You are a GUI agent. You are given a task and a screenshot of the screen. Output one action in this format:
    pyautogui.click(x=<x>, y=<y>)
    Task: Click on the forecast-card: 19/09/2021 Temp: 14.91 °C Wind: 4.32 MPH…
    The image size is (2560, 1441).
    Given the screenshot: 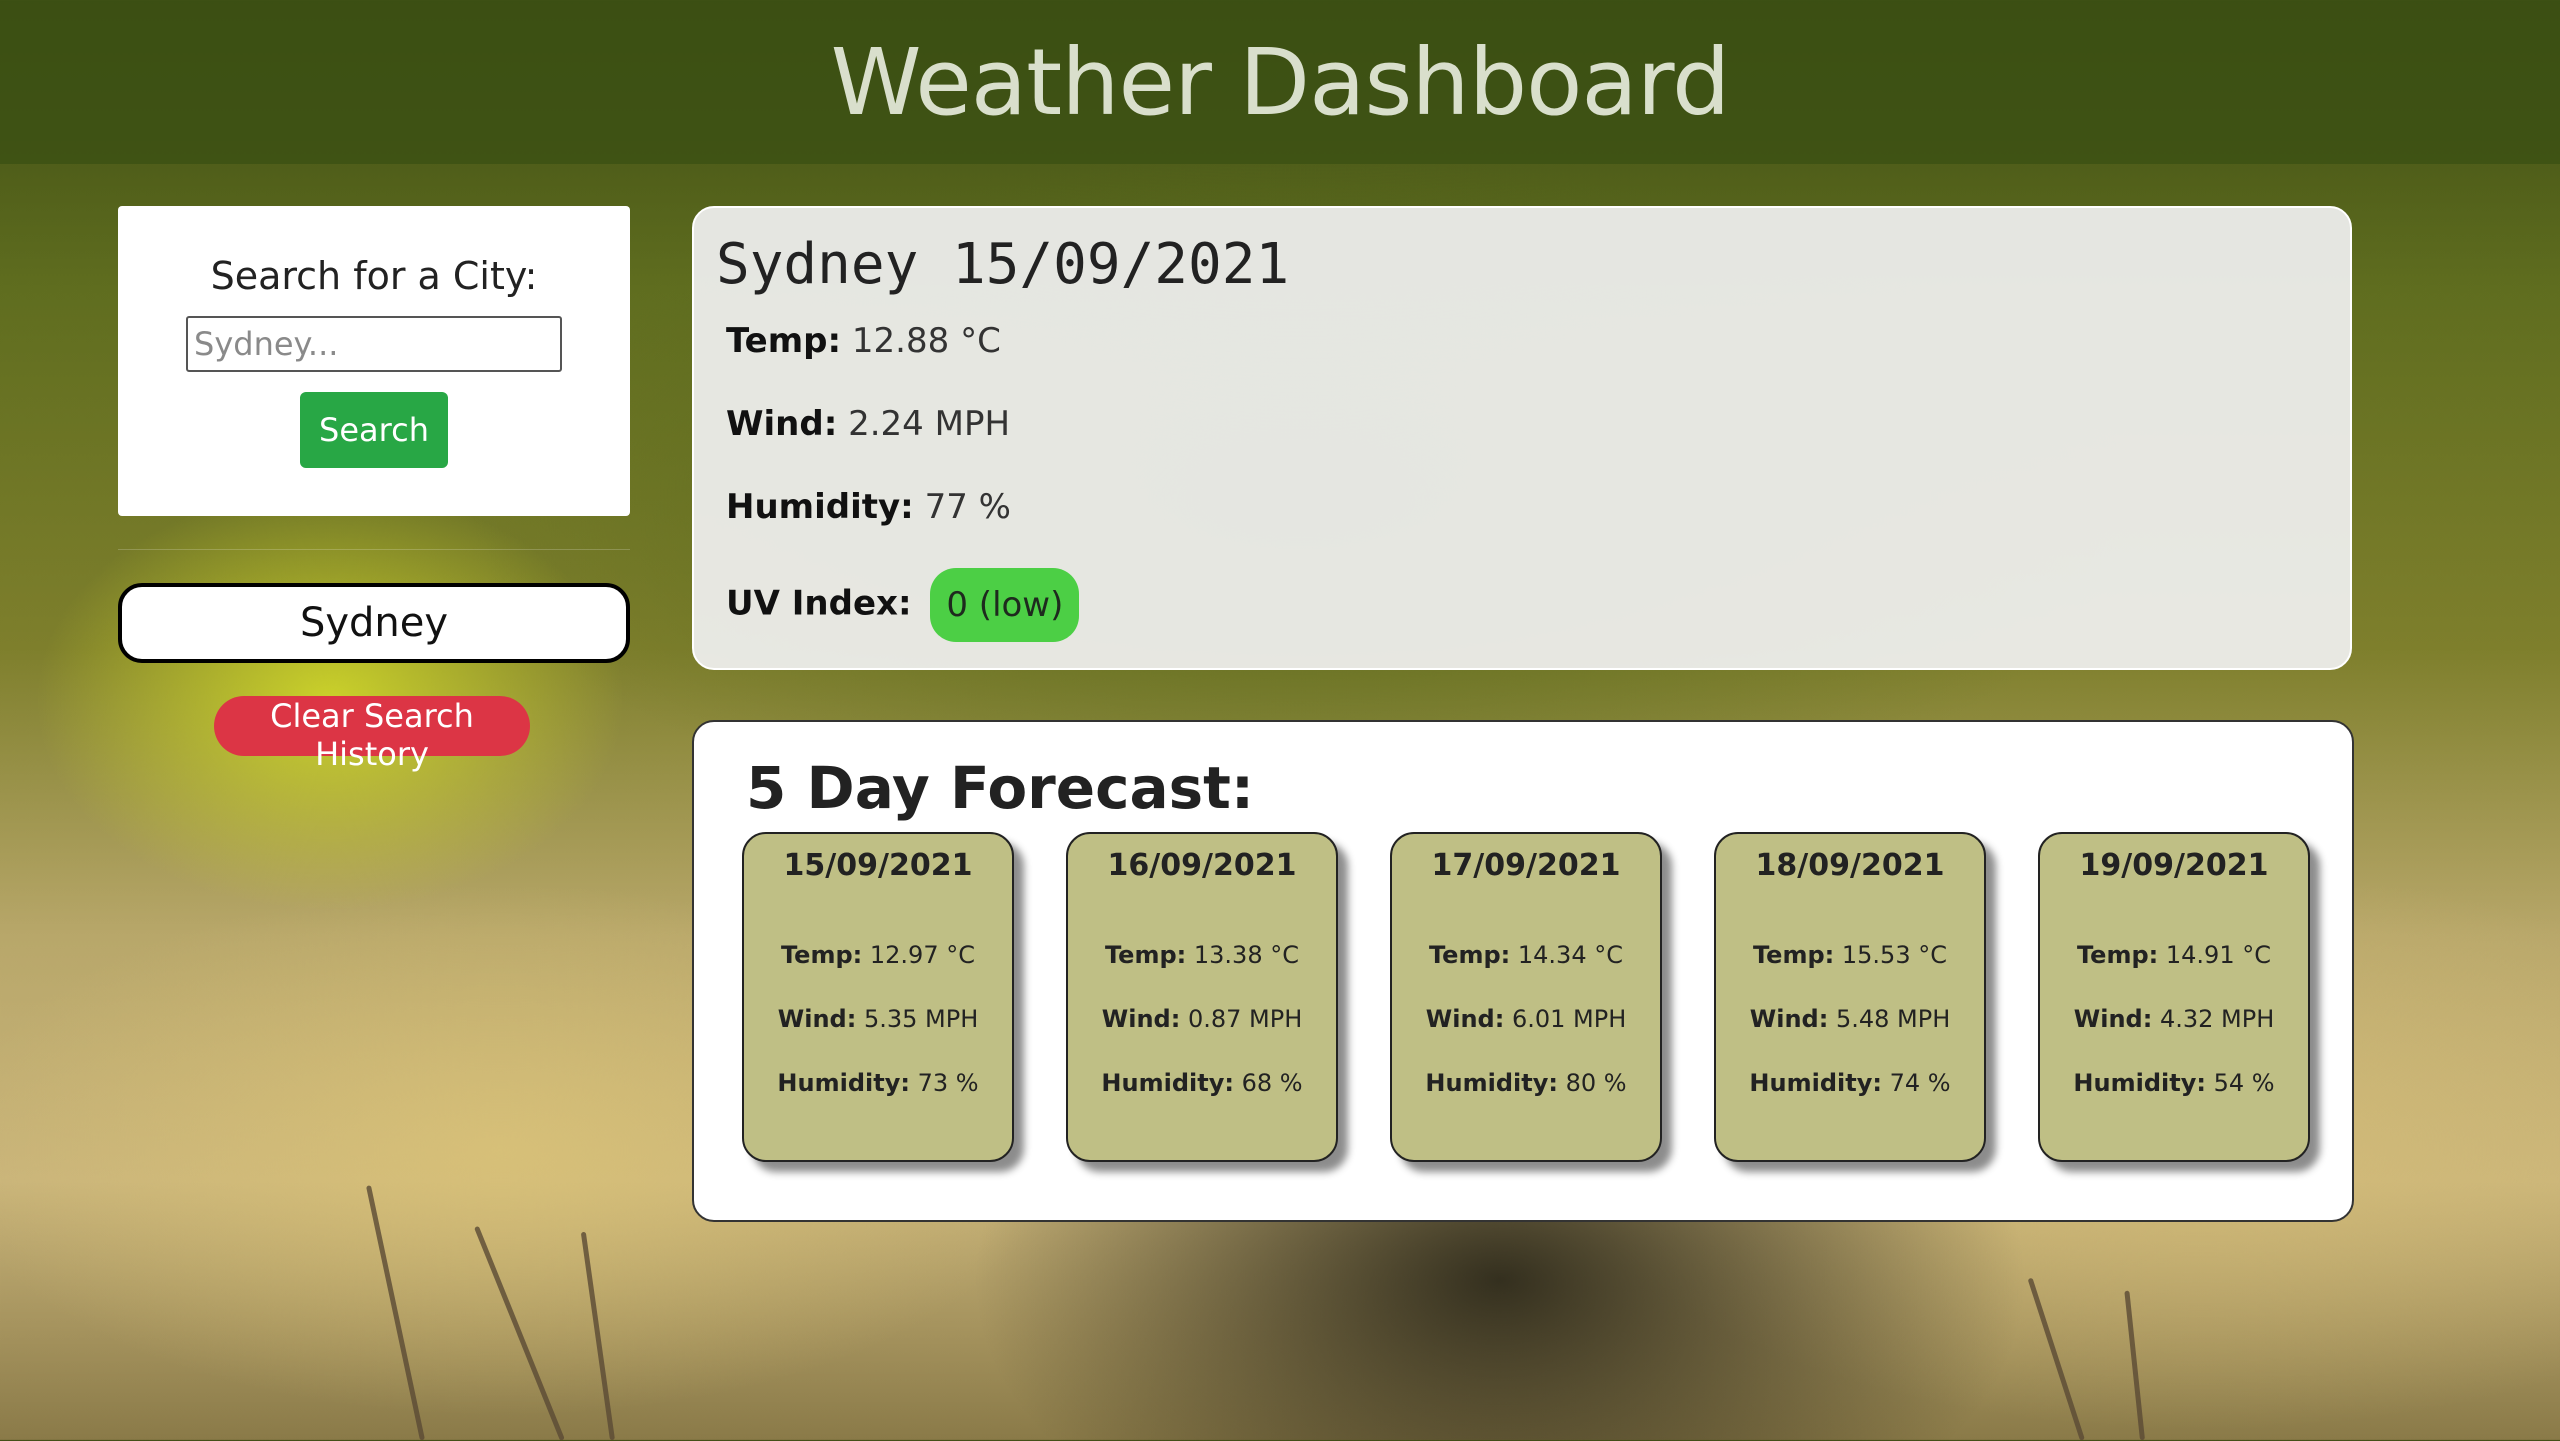 What is the action you would take?
    pyautogui.click(x=2174, y=997)
    